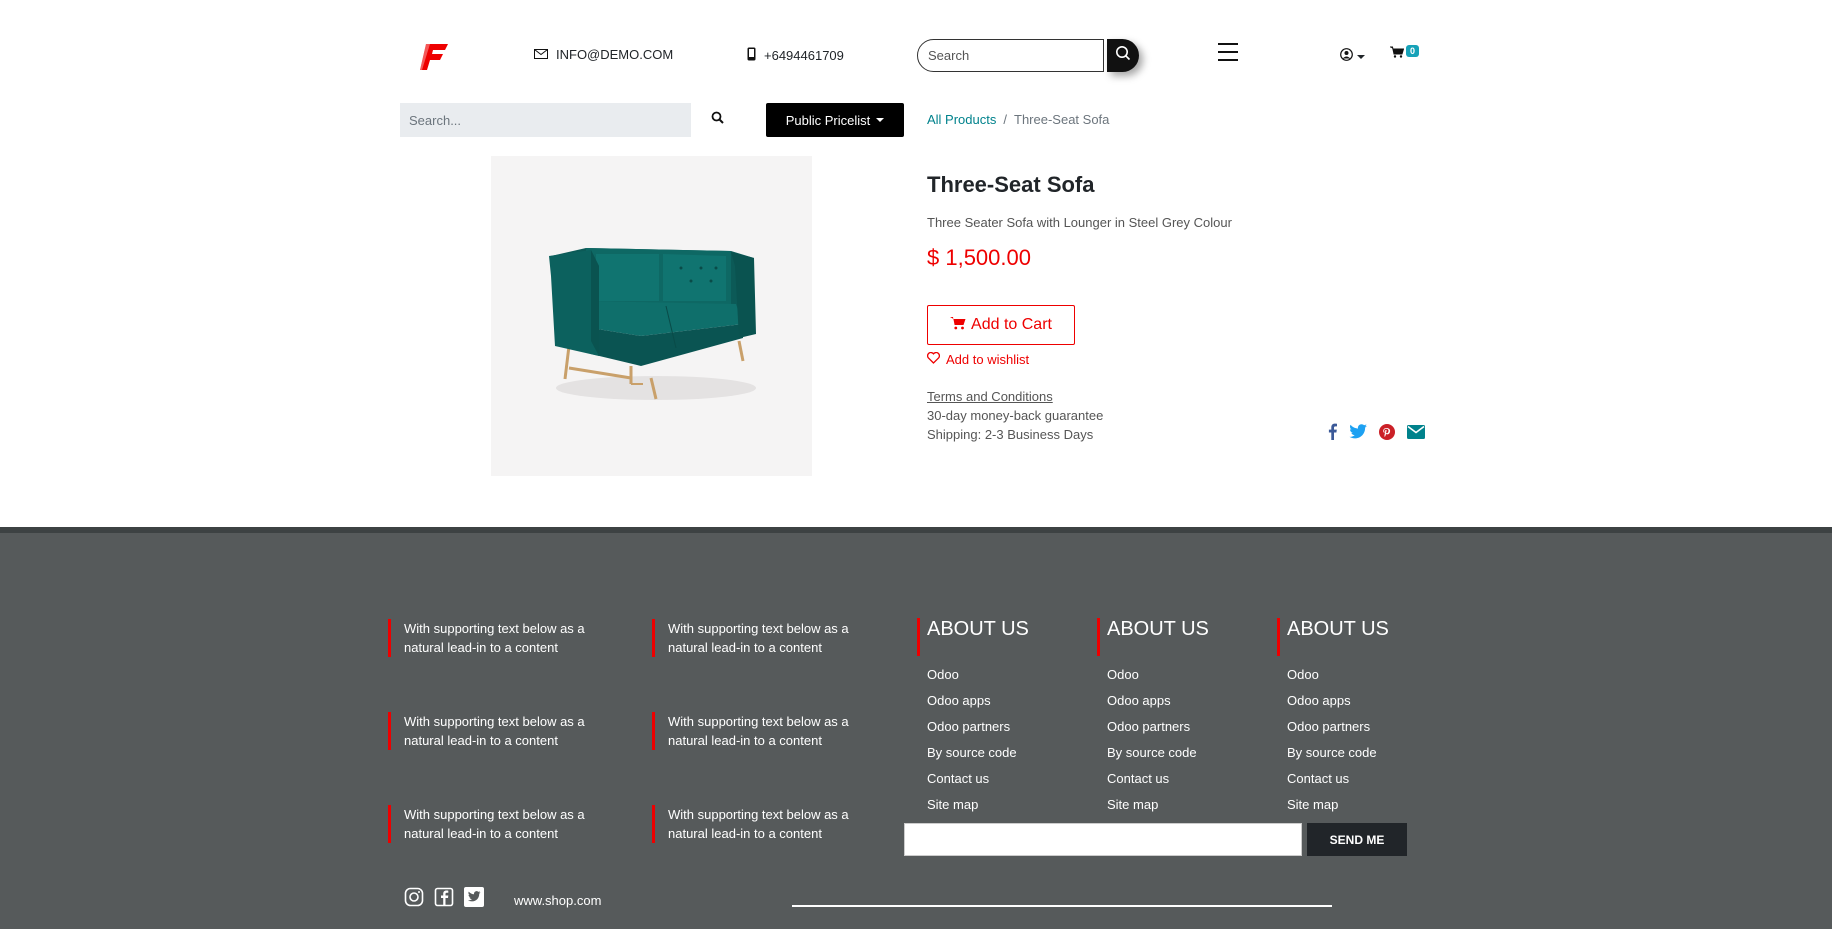 Image resolution: width=1832 pixels, height=929 pixels. I want to click on pinterest-icon, so click(1387, 434).